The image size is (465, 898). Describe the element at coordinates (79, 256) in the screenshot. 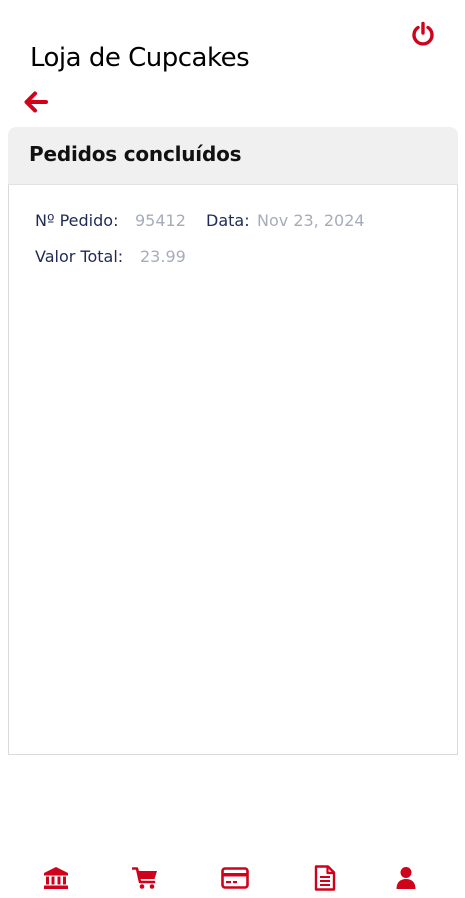

I see `order-total-label: Valor Total:` at that location.